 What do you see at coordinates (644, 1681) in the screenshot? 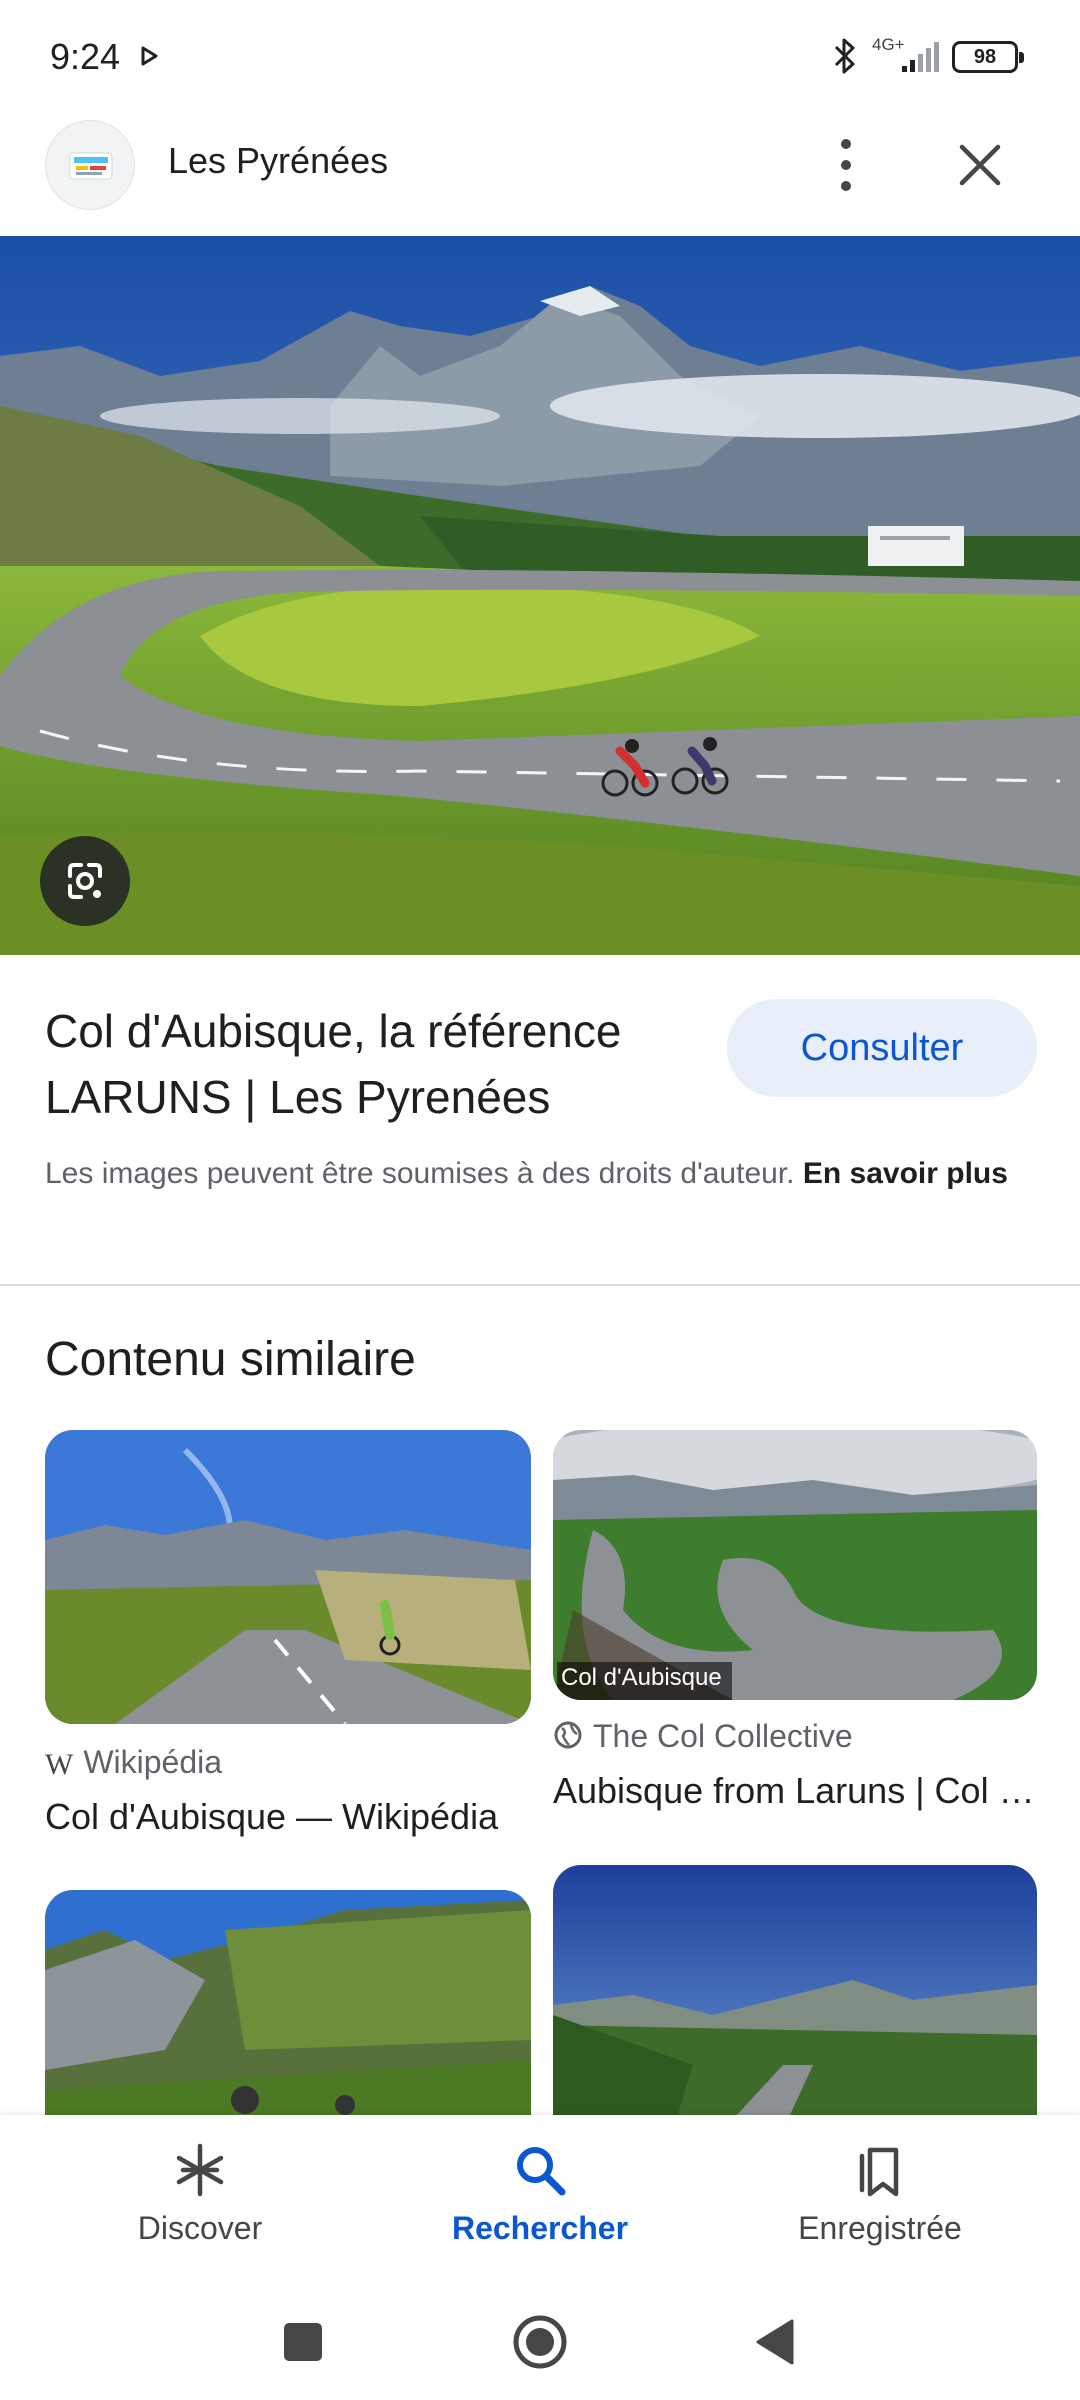
I see `image-caption: Col d'Aubisque` at bounding box center [644, 1681].